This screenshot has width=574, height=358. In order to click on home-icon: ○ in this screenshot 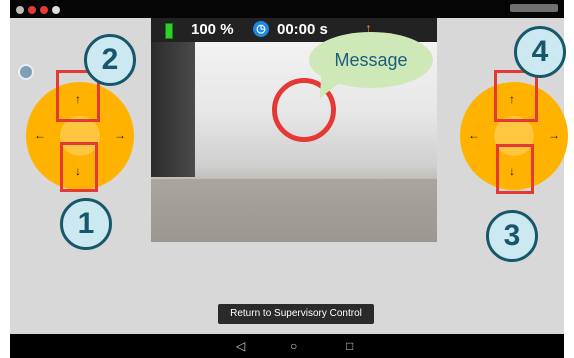, I will do `click(293, 346)`.